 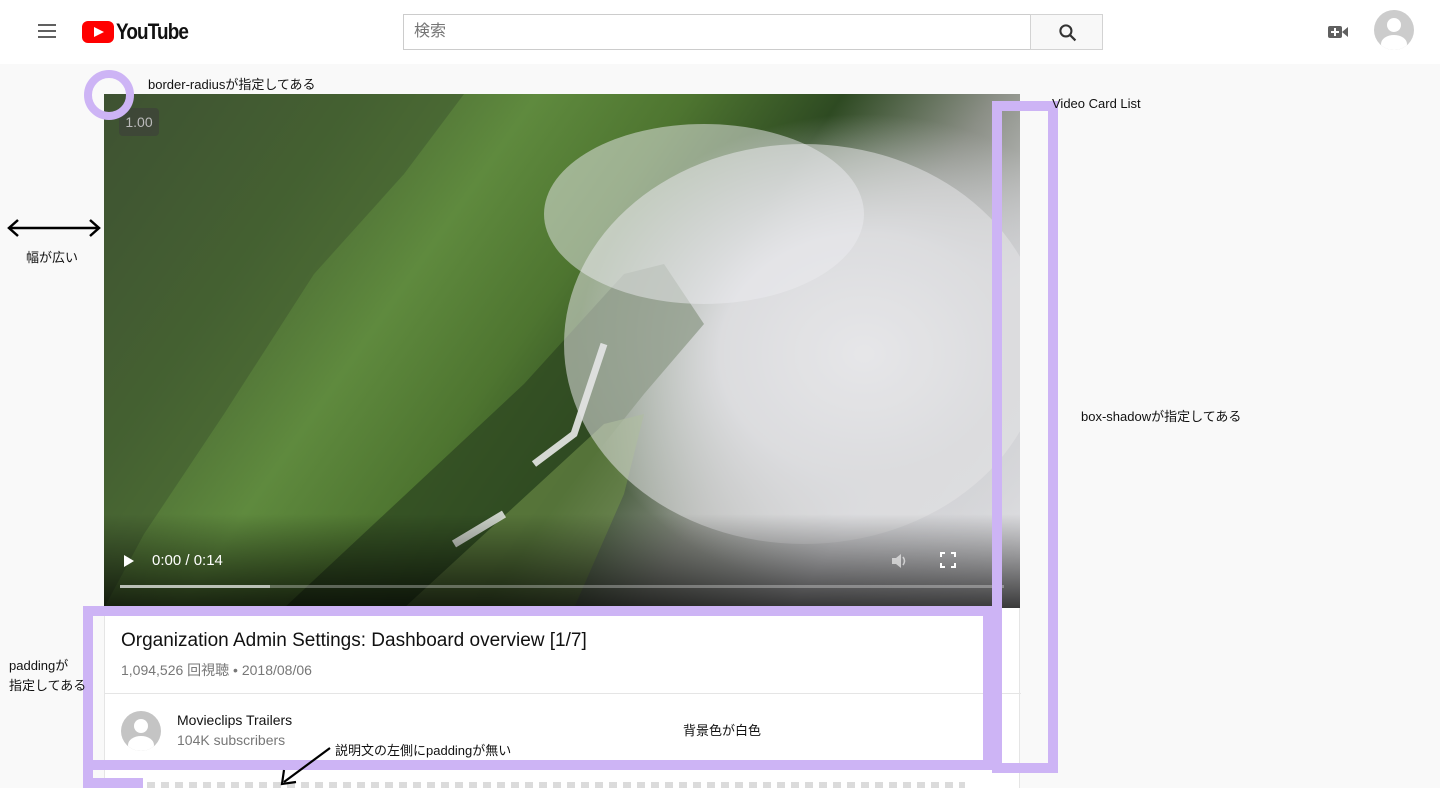 I want to click on annotation-desc-no-padding: 説明文の左側にpaddingが無い, so click(x=423, y=750).